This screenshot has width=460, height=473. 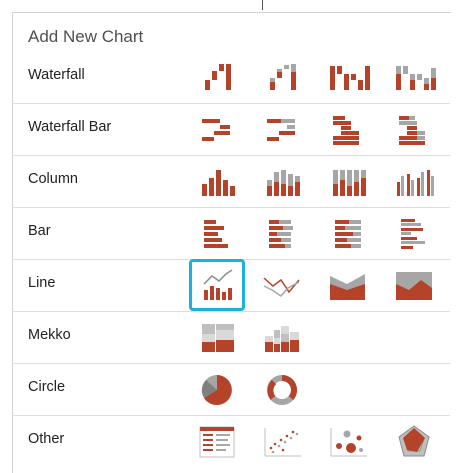 What do you see at coordinates (414, 78) in the screenshot?
I see `waterfall-up-down-stacked-icon` at bounding box center [414, 78].